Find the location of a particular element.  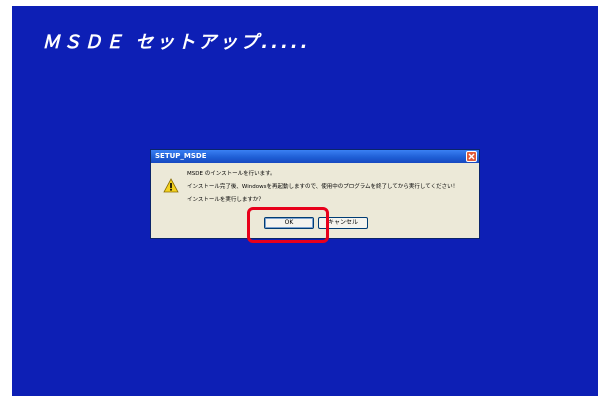

dialog-title: SETUP_MSDE is located at coordinates (181, 156).